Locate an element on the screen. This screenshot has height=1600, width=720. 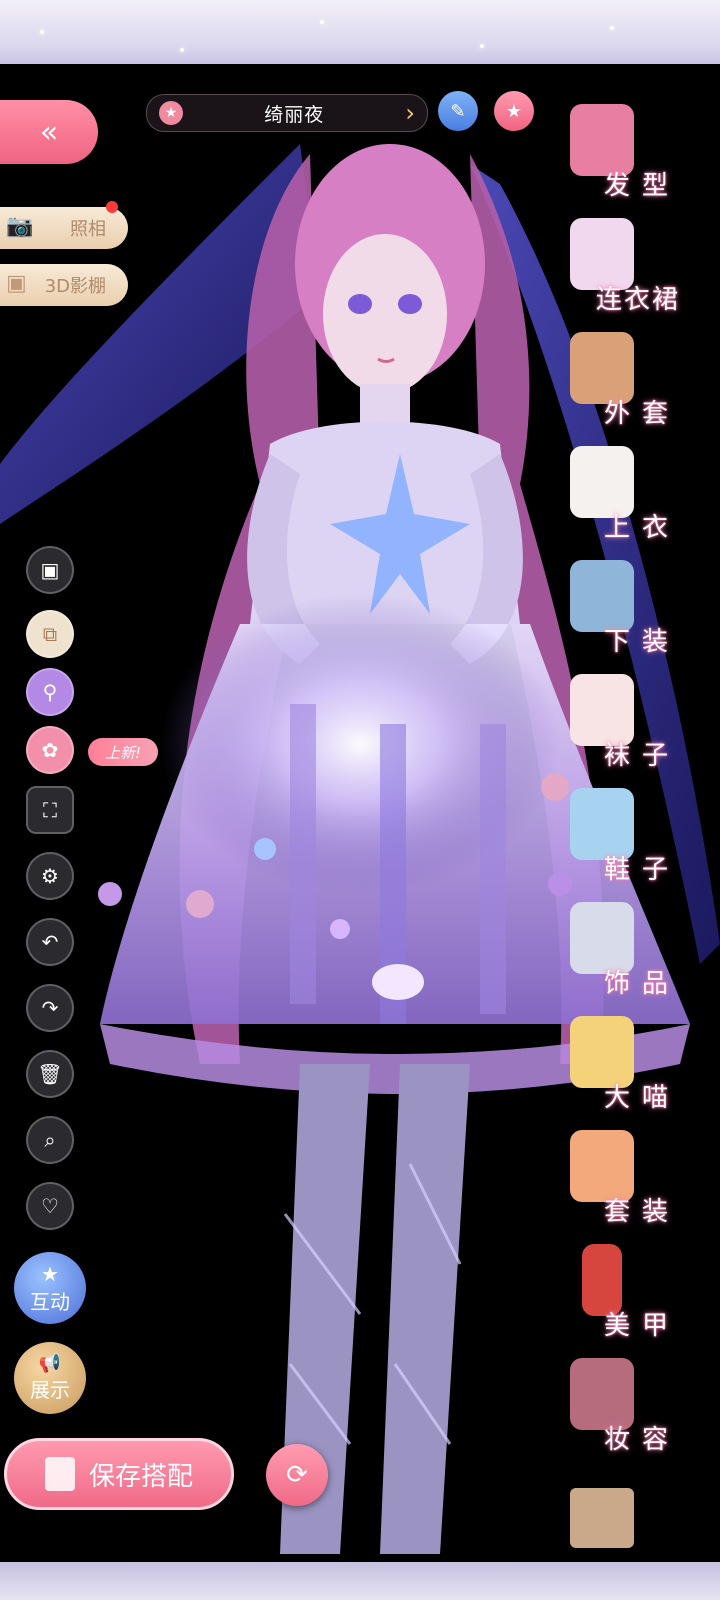
delete-button: 🗑 is located at coordinates (50, 1074).